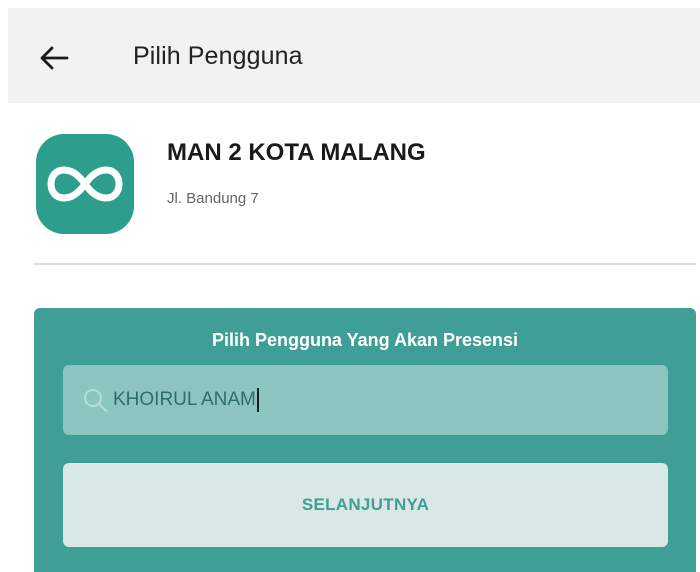 This screenshot has height=572, width=700. Describe the element at coordinates (296, 152) in the screenshot. I see `school-name: MAN 2 KOTA MALANG` at that location.